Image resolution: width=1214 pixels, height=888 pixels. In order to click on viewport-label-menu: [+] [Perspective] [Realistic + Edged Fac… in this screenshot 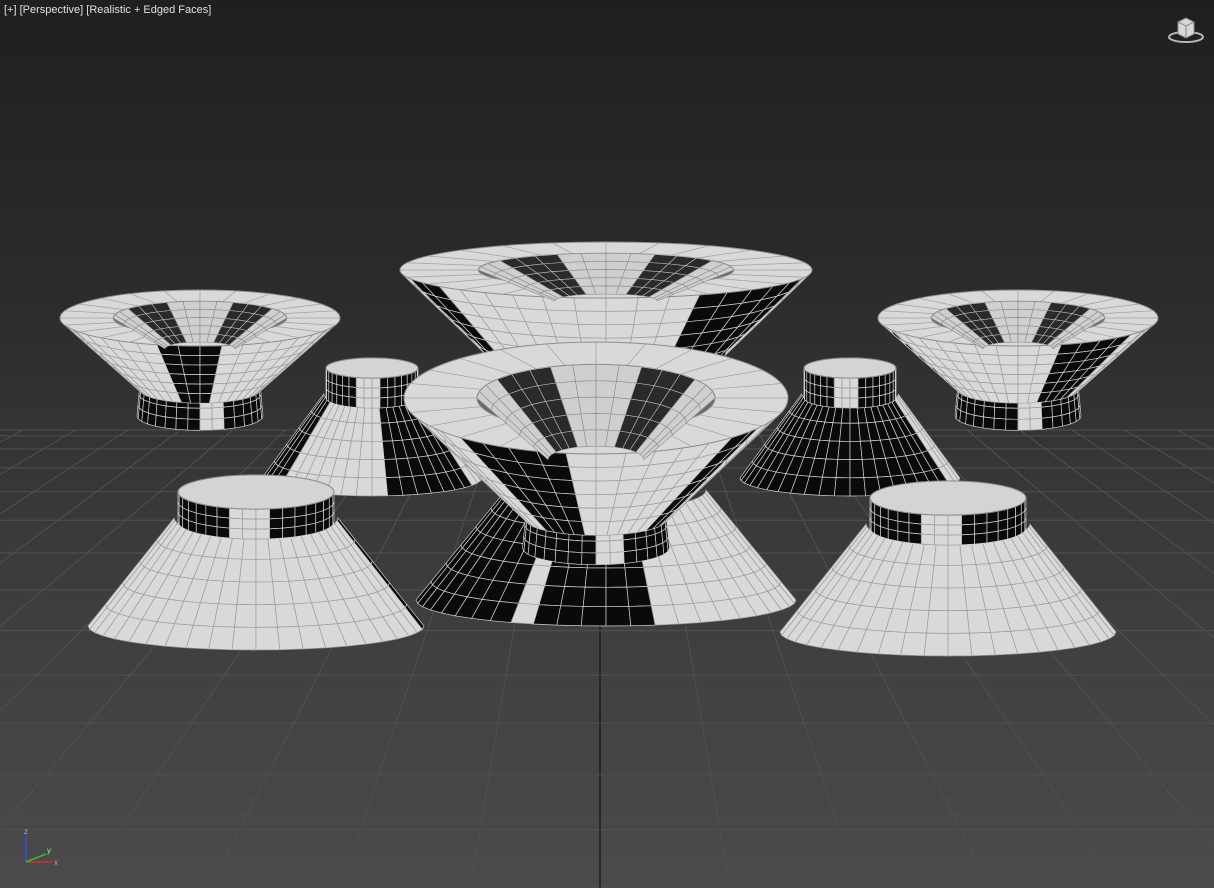, I will do `click(107, 10)`.